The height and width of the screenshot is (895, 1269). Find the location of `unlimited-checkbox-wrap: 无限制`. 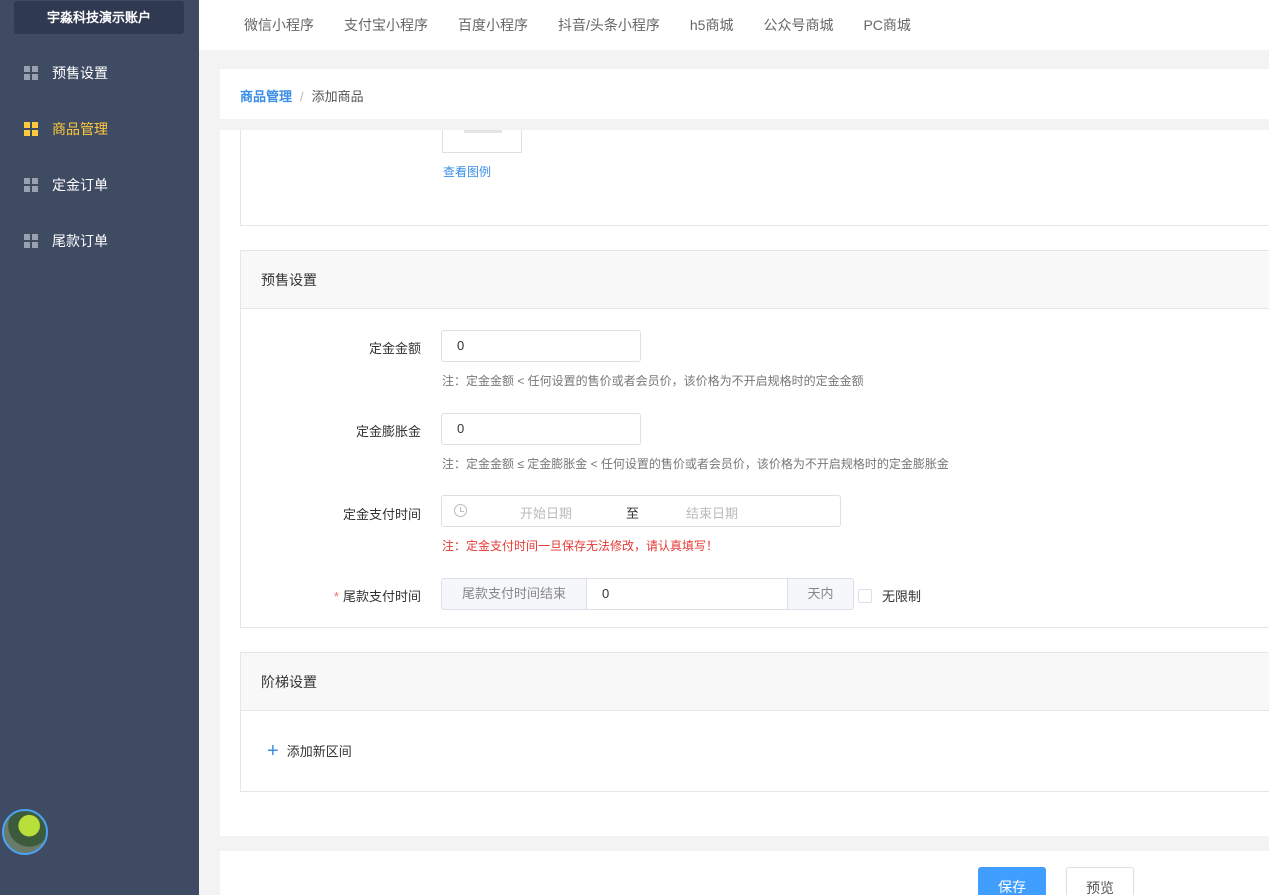

unlimited-checkbox-wrap: 无限制 is located at coordinates (889, 595).